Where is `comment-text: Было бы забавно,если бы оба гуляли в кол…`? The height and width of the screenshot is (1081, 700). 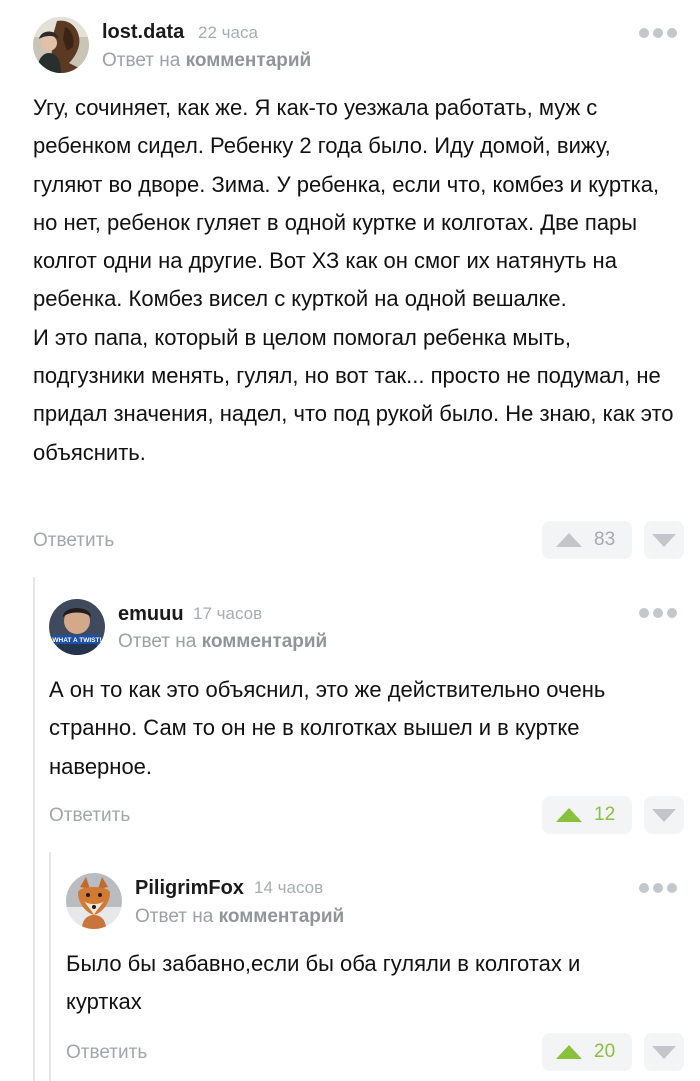
comment-text: Было бы забавно,если бы оба гуляли в кол… is located at coordinates (323, 983).